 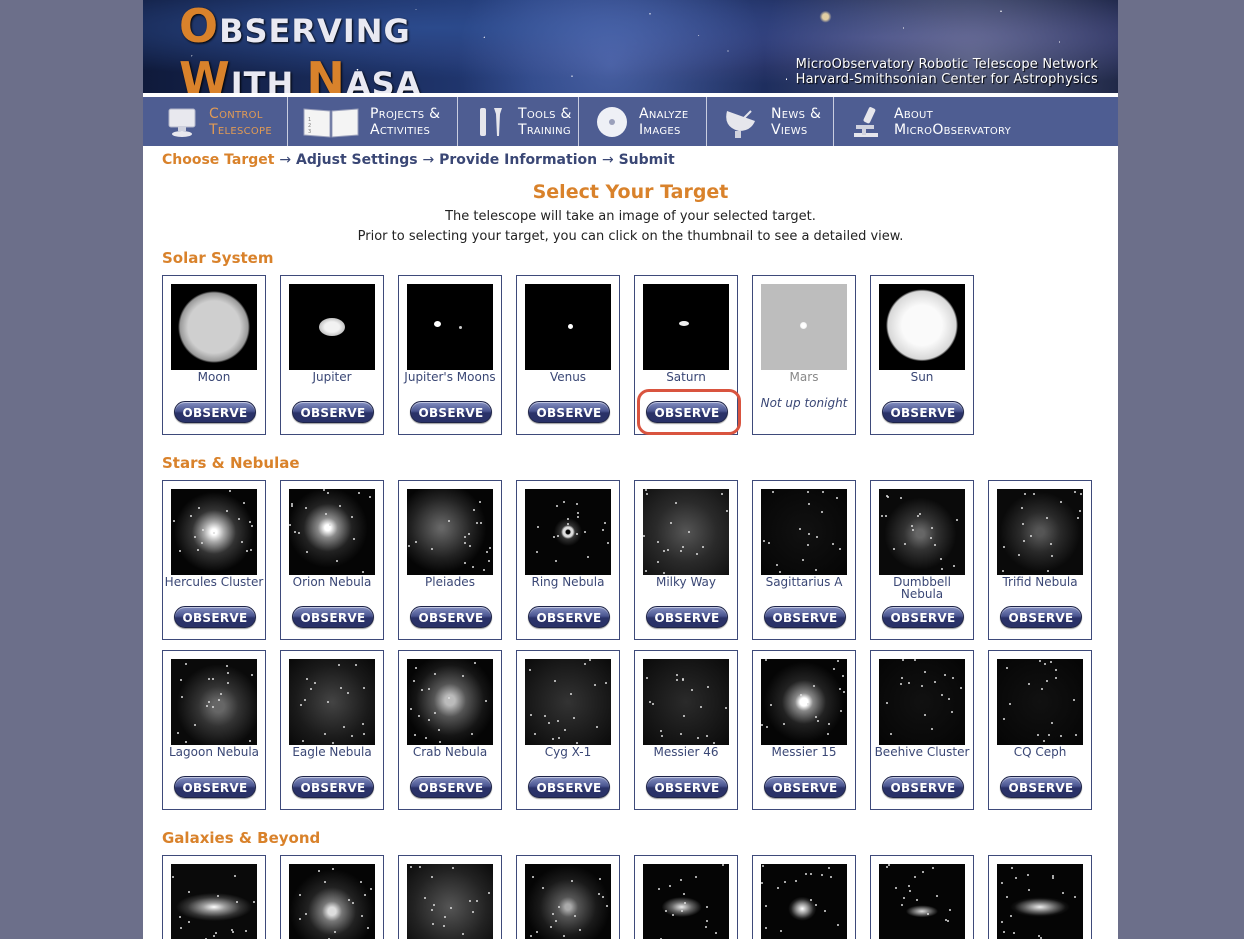 I want to click on target-card-milky-way: Milky Way OBSERVE, so click(x=686, y=560).